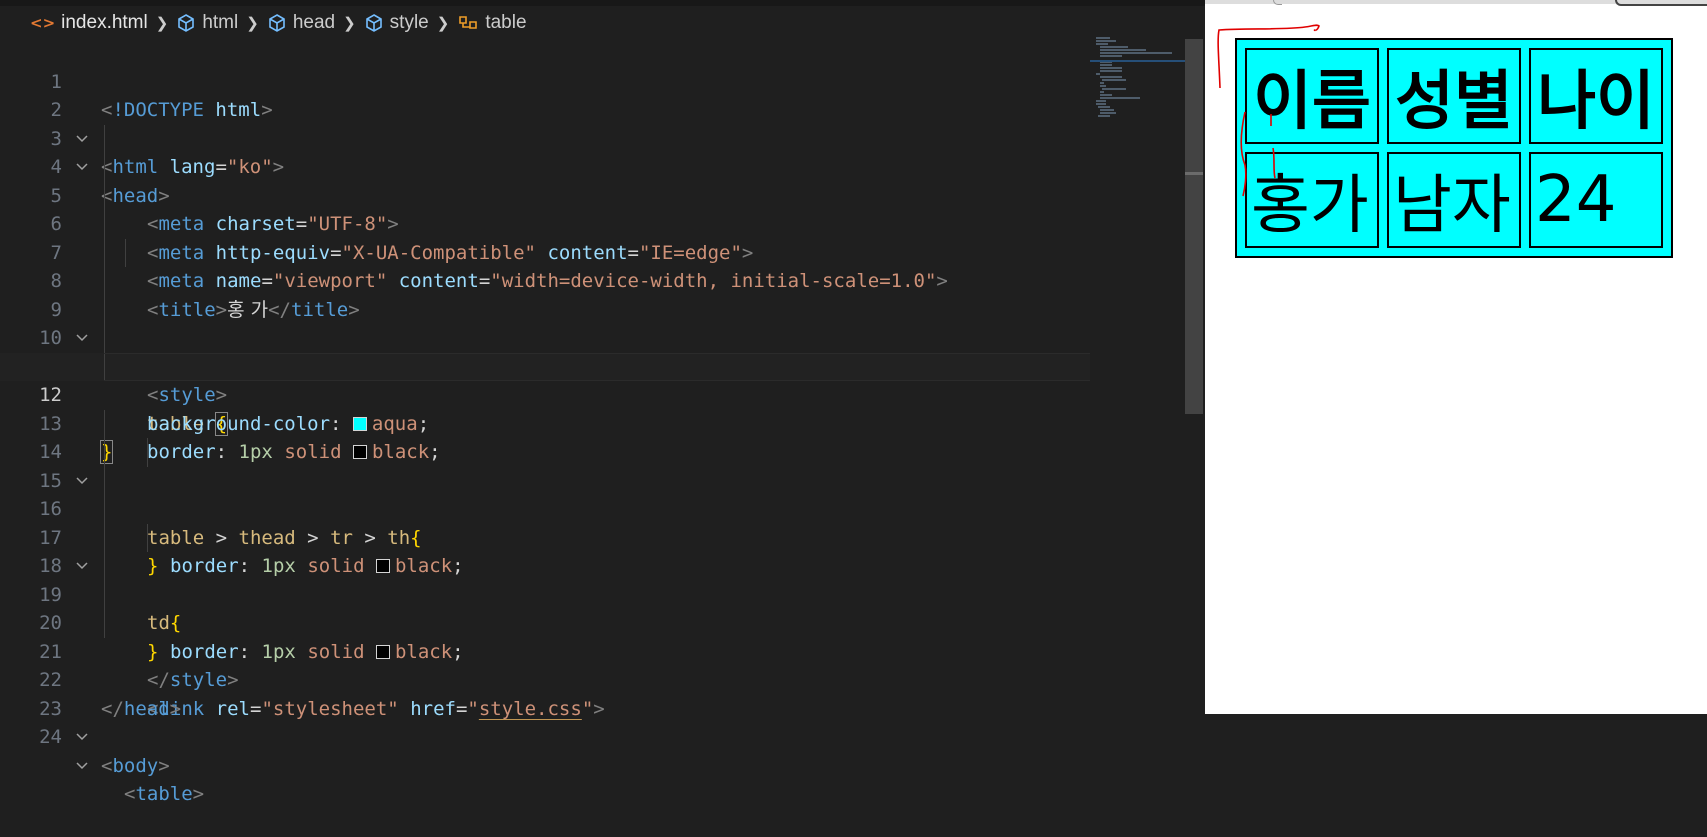 The image size is (1707, 837). I want to click on code-line: 16 }, so click(545, 521).